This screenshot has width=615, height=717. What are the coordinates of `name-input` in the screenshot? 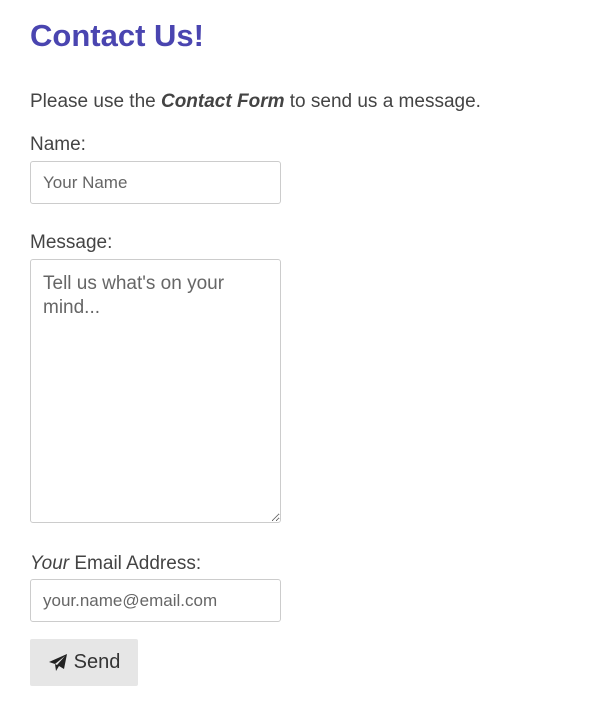 It's located at (155, 182).